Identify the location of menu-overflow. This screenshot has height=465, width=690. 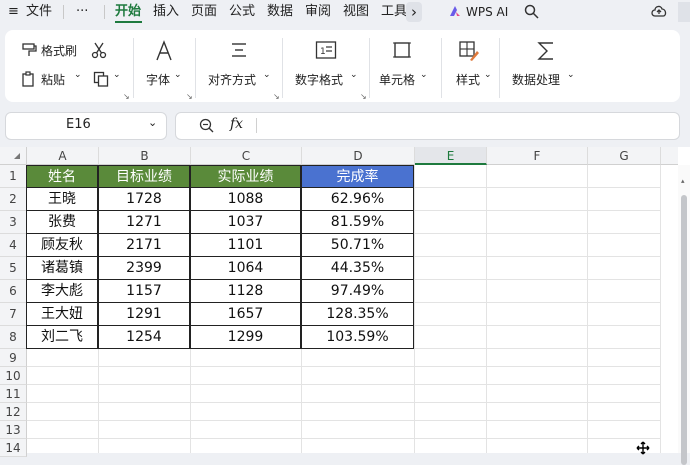
(684, 12).